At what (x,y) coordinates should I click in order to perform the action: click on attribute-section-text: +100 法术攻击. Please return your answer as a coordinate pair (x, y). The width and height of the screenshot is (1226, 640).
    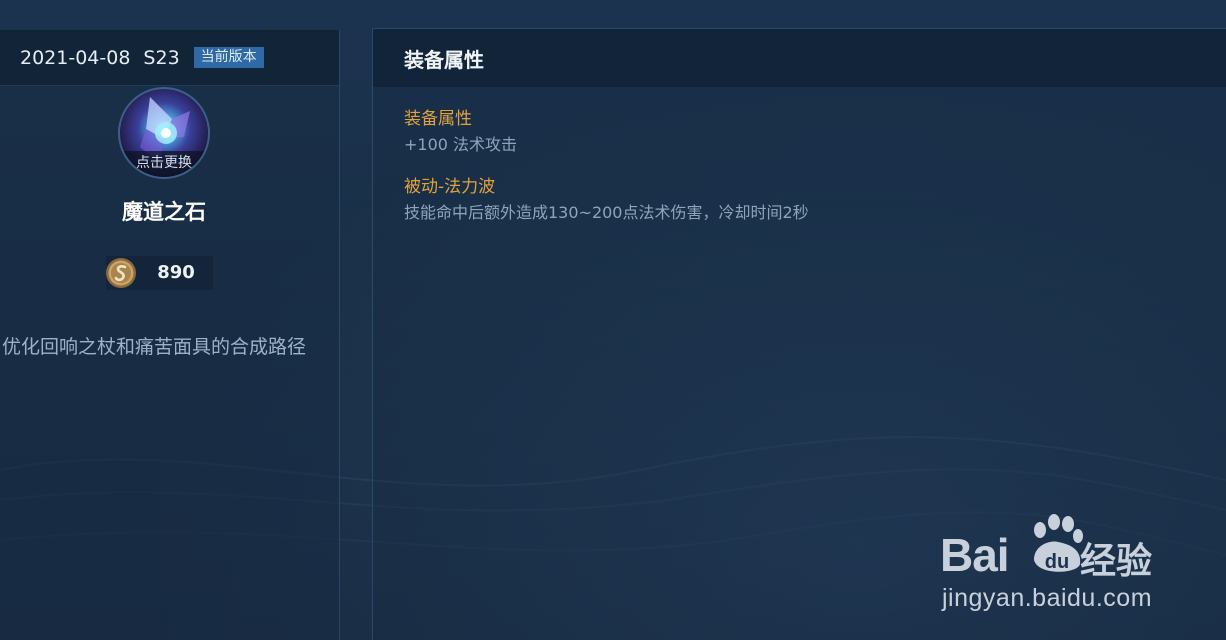
    Looking at the image, I should click on (461, 144).